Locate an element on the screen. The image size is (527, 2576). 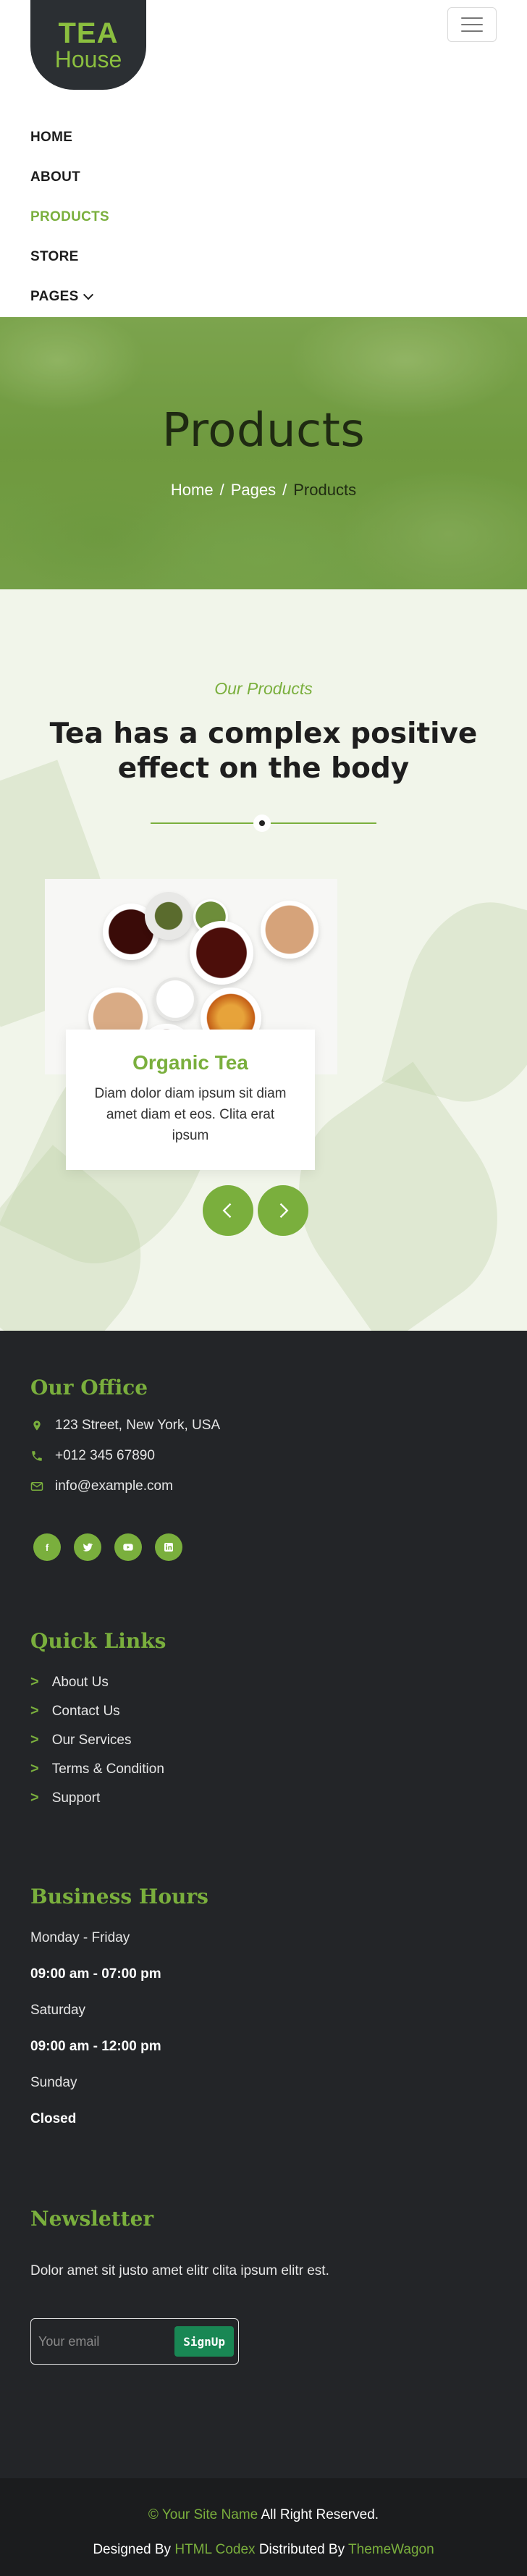
chevron-left-icon is located at coordinates (227, 1210).